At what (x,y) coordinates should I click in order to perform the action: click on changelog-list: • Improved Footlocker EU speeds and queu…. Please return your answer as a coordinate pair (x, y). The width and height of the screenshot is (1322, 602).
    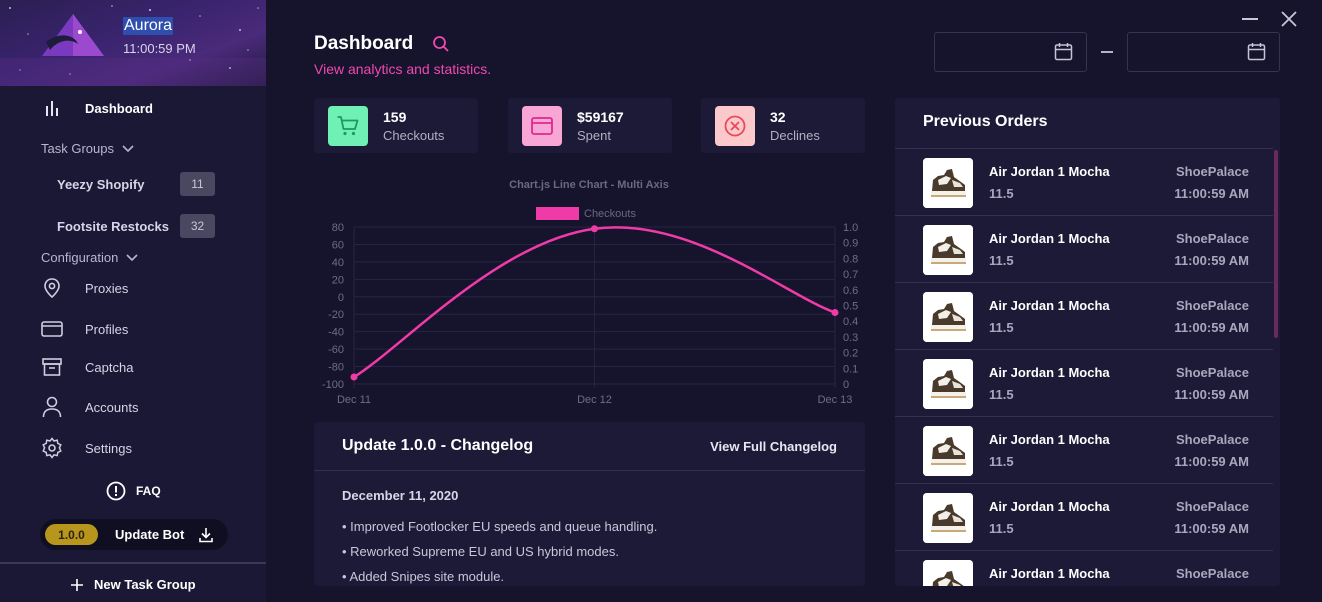
    Looking at the image, I should click on (499, 552).